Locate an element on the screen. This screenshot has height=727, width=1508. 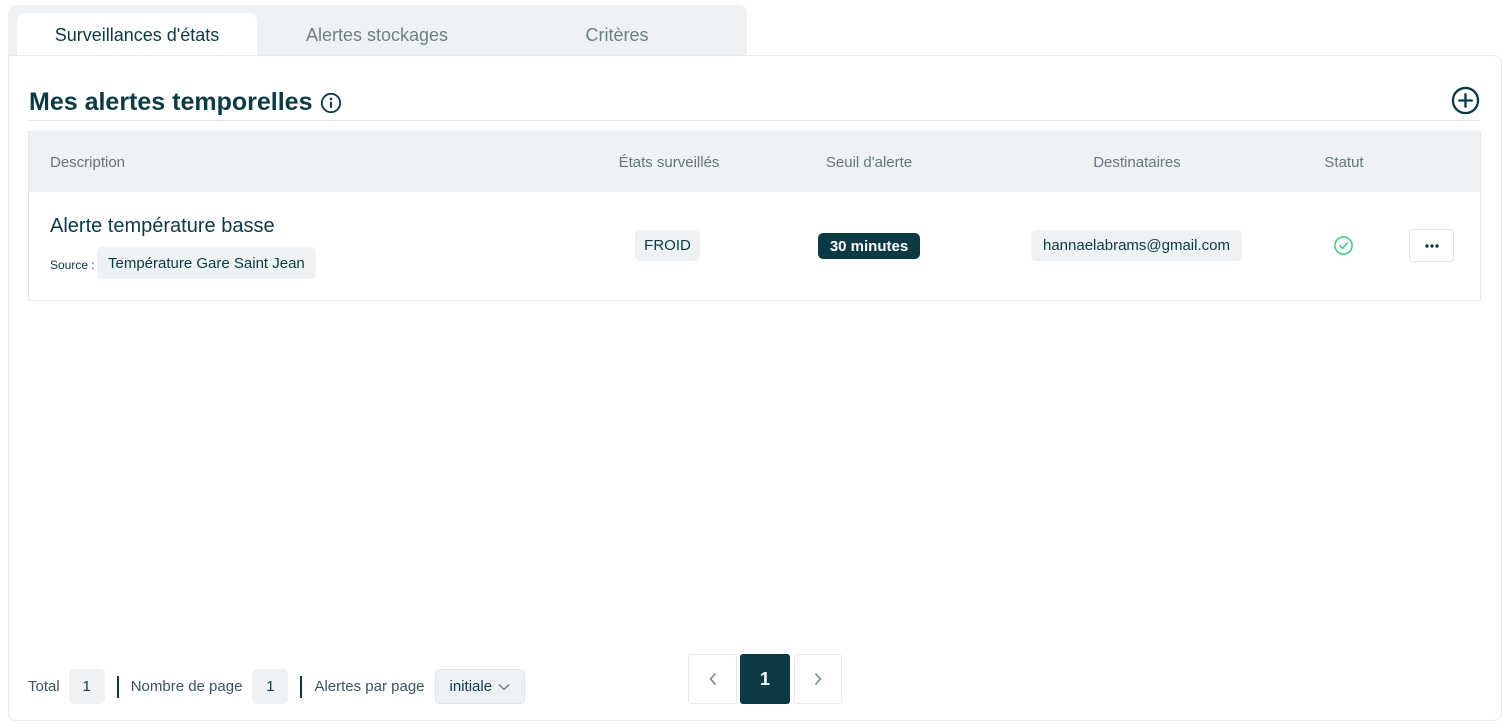
title-divider is located at coordinates (754, 120).